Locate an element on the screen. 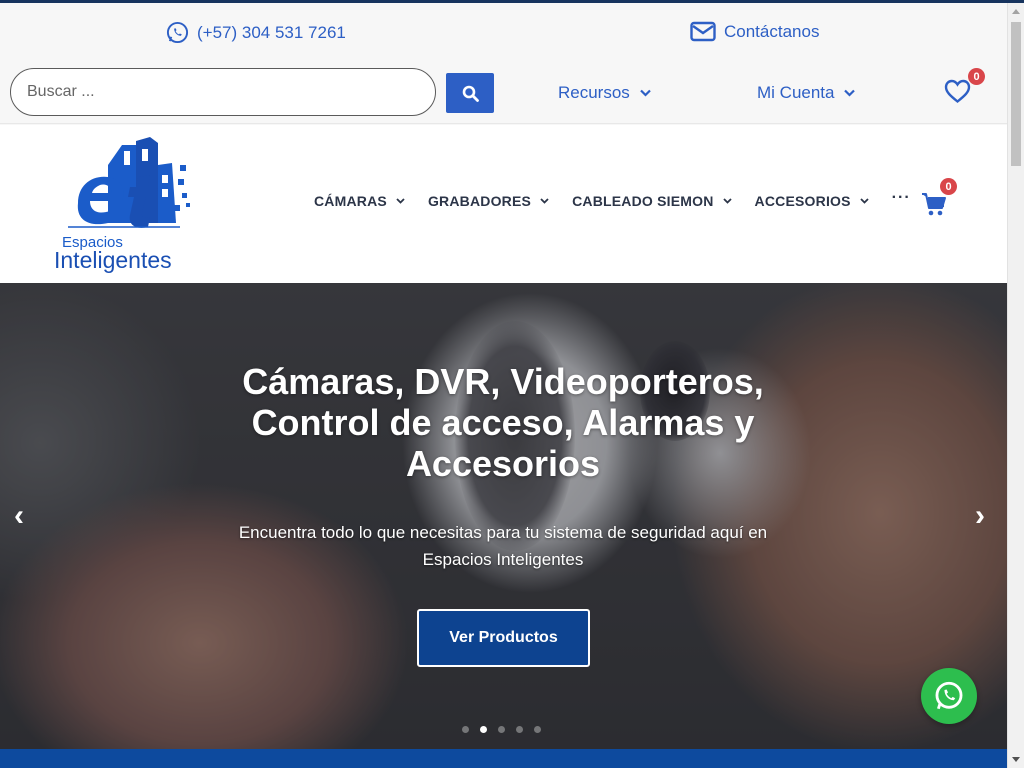 This screenshot has width=1024, height=768. account-label: Mi Cuenta is located at coordinates (796, 92).